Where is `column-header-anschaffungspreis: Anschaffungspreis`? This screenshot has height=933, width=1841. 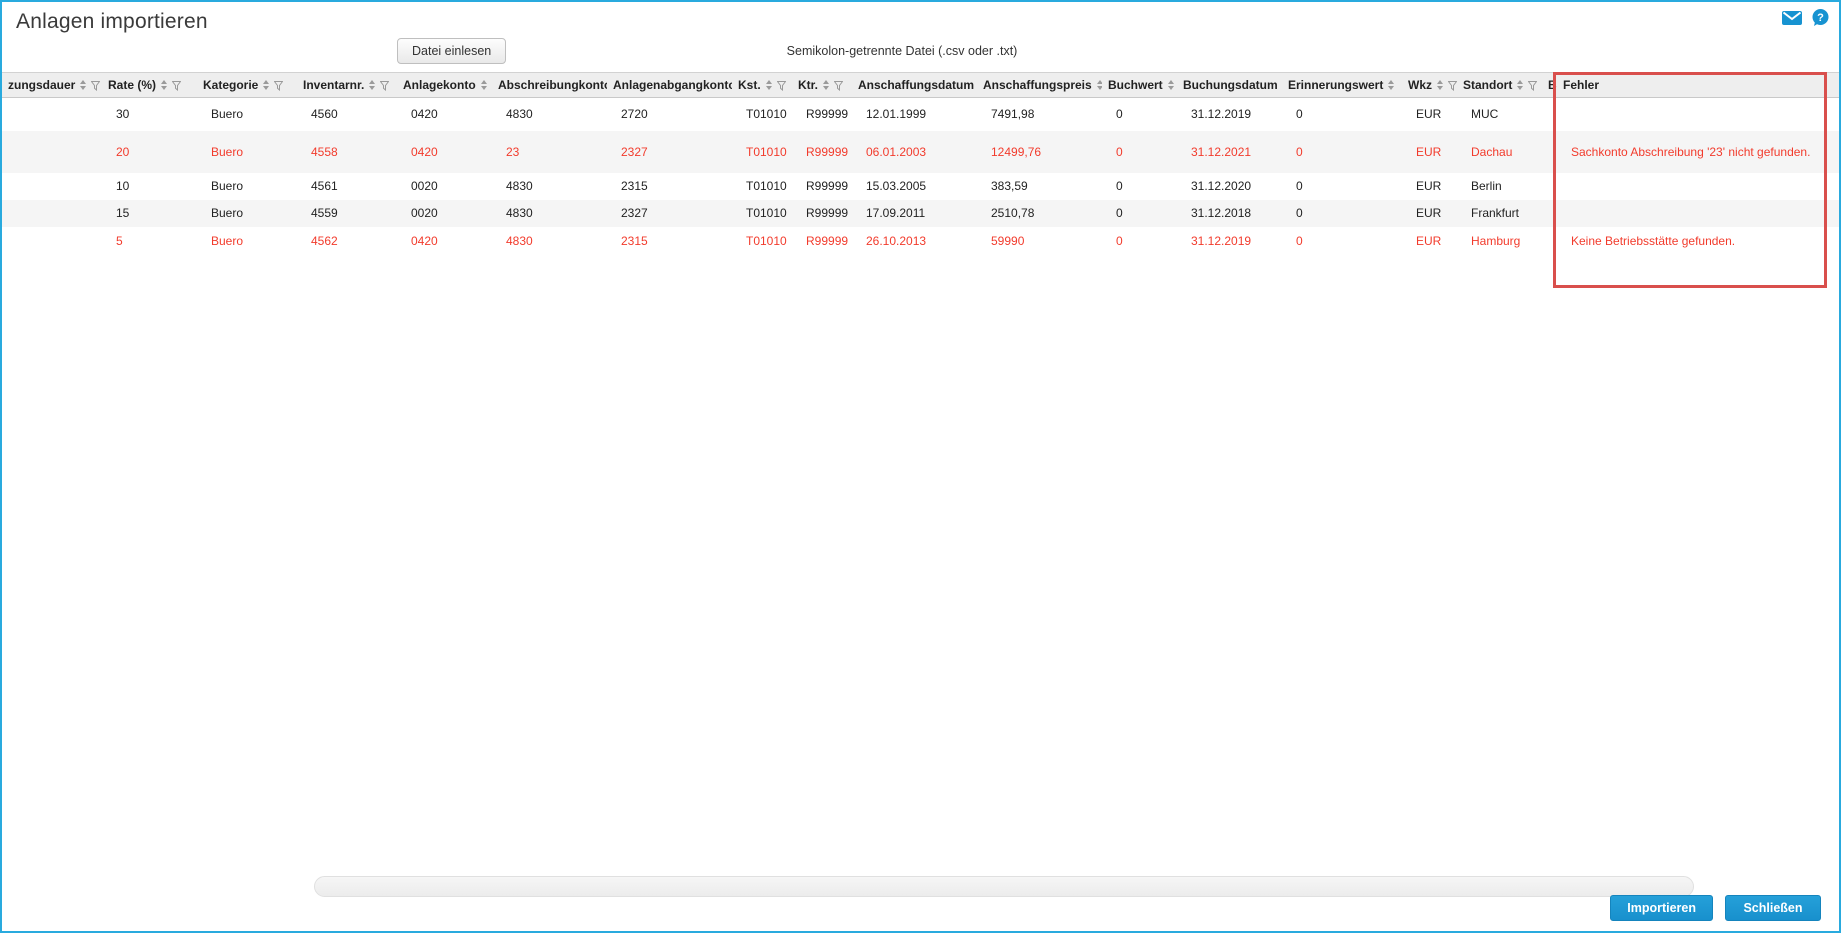 column-header-anschaffungspreis: Anschaffungspreis is located at coordinates (1039, 85).